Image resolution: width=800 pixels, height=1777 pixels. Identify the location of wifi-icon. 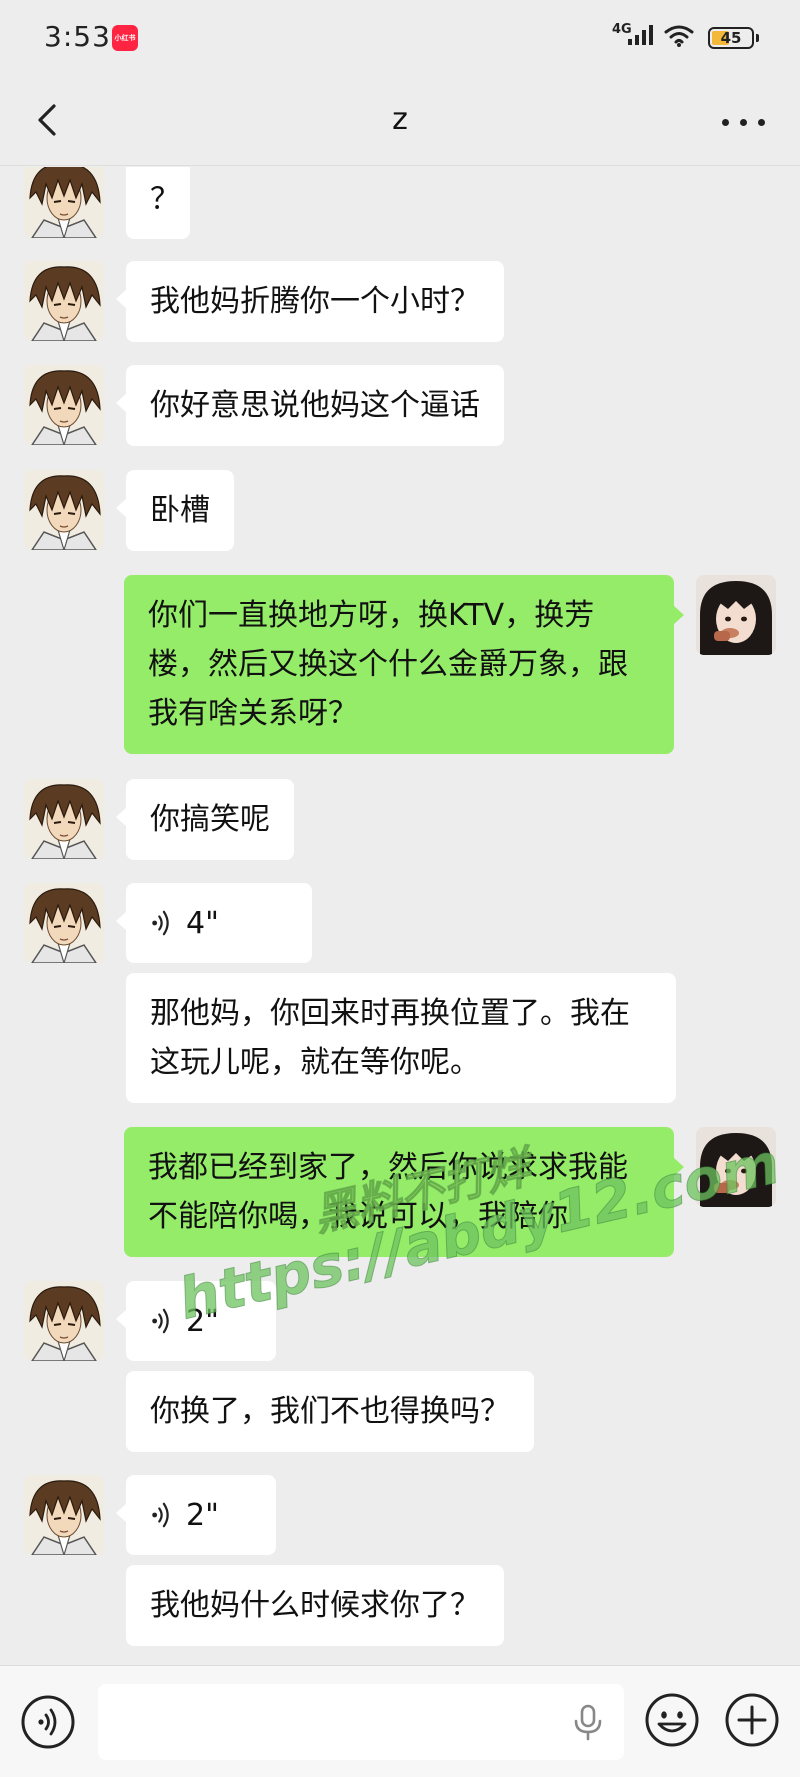
(679, 36).